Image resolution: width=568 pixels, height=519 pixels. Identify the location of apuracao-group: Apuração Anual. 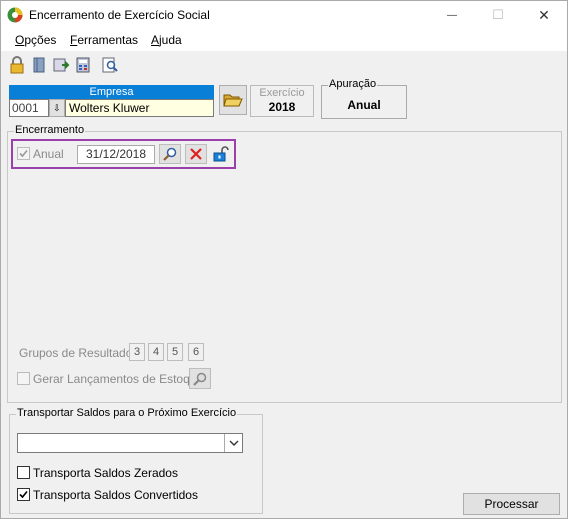
(364, 98).